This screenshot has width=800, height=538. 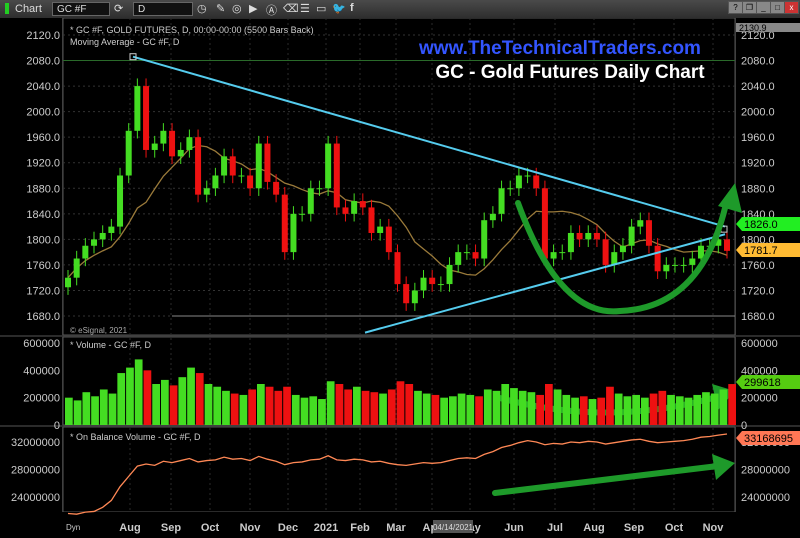 What do you see at coordinates (758, 266) in the screenshot?
I see `price-tick-right: 1760.0` at bounding box center [758, 266].